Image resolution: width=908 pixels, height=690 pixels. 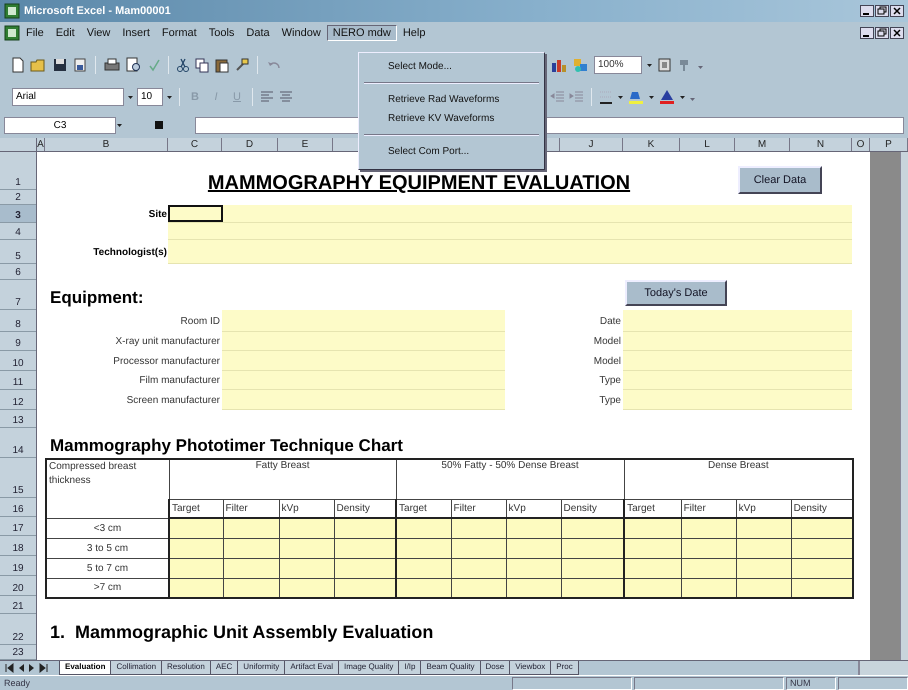 I want to click on menu-item: Tools, so click(x=221, y=33).